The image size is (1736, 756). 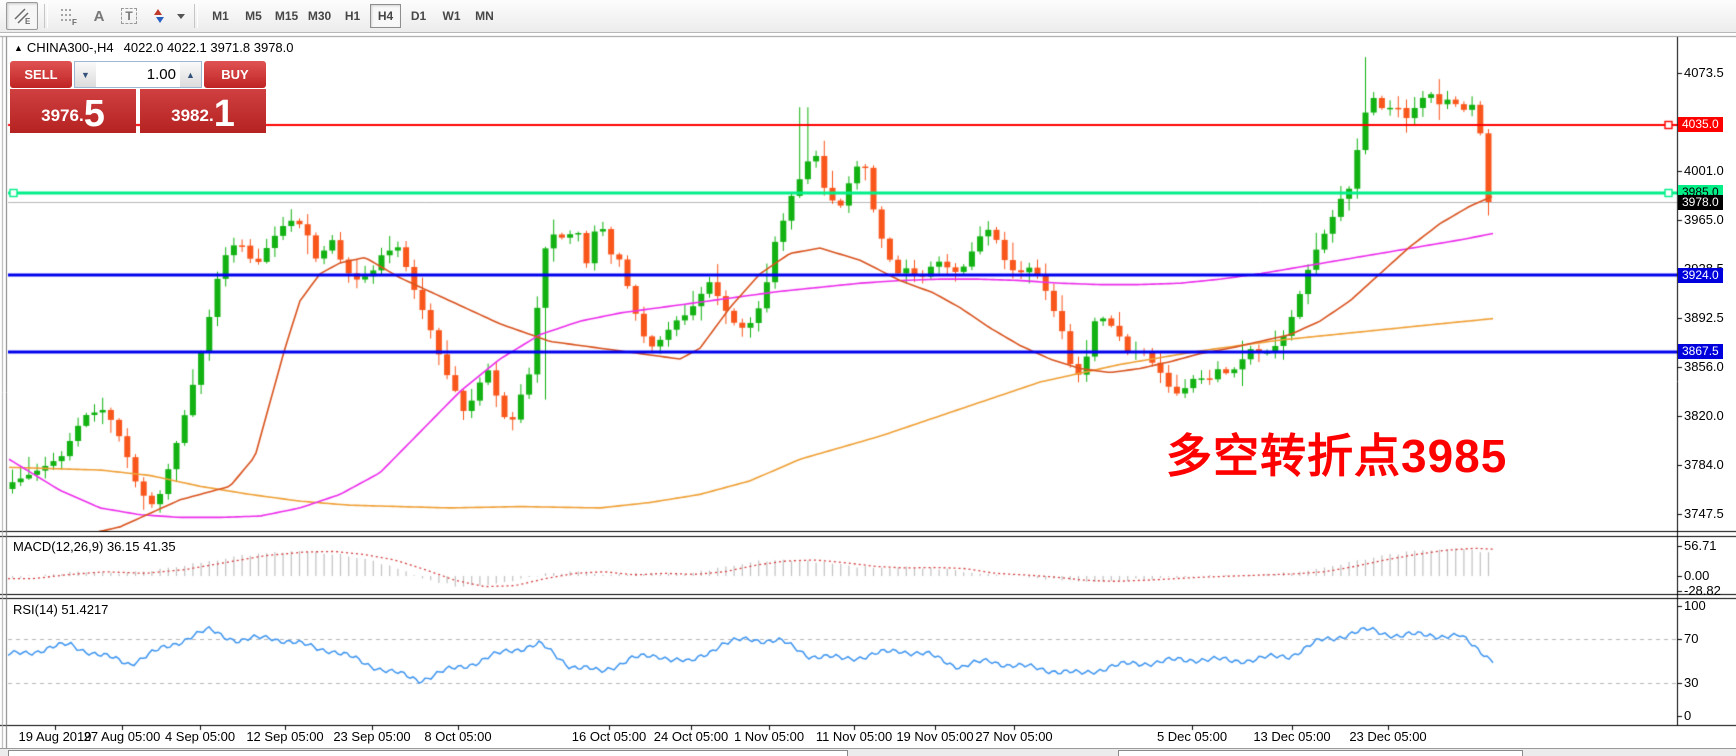 What do you see at coordinates (1691, 638) in the screenshot?
I see `rsi-axis-label: 70` at bounding box center [1691, 638].